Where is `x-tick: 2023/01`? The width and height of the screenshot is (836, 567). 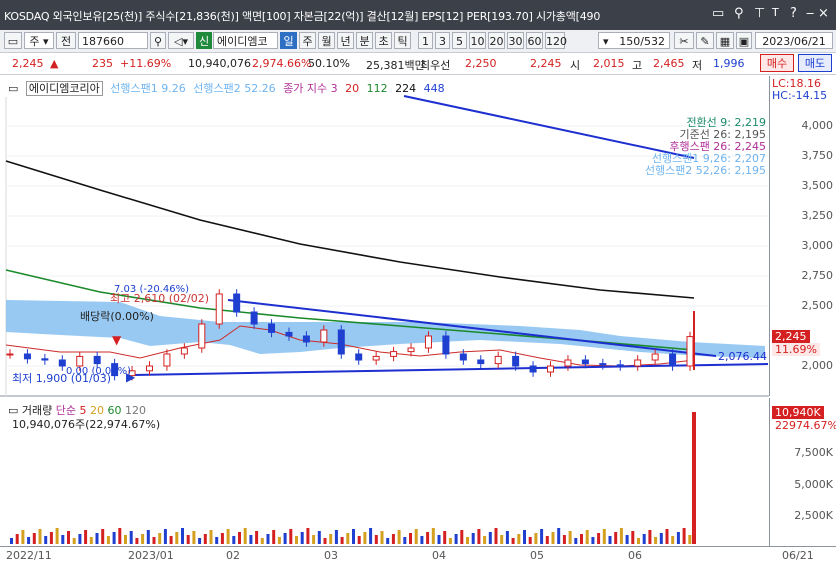 x-tick: 2023/01 is located at coordinates (151, 555).